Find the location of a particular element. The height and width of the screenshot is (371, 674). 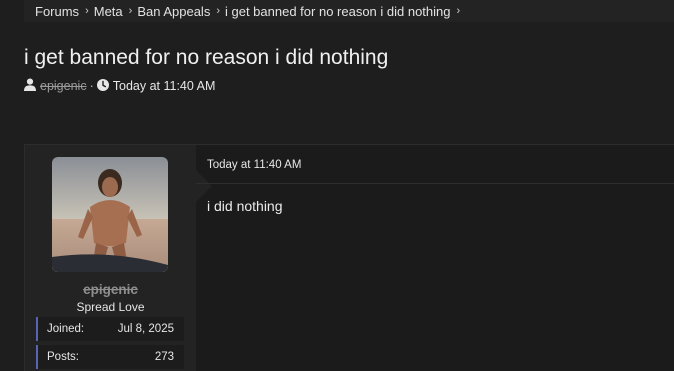

breadcrumb-item-ban-appeals: Ban Appeals › is located at coordinates (181, 11).